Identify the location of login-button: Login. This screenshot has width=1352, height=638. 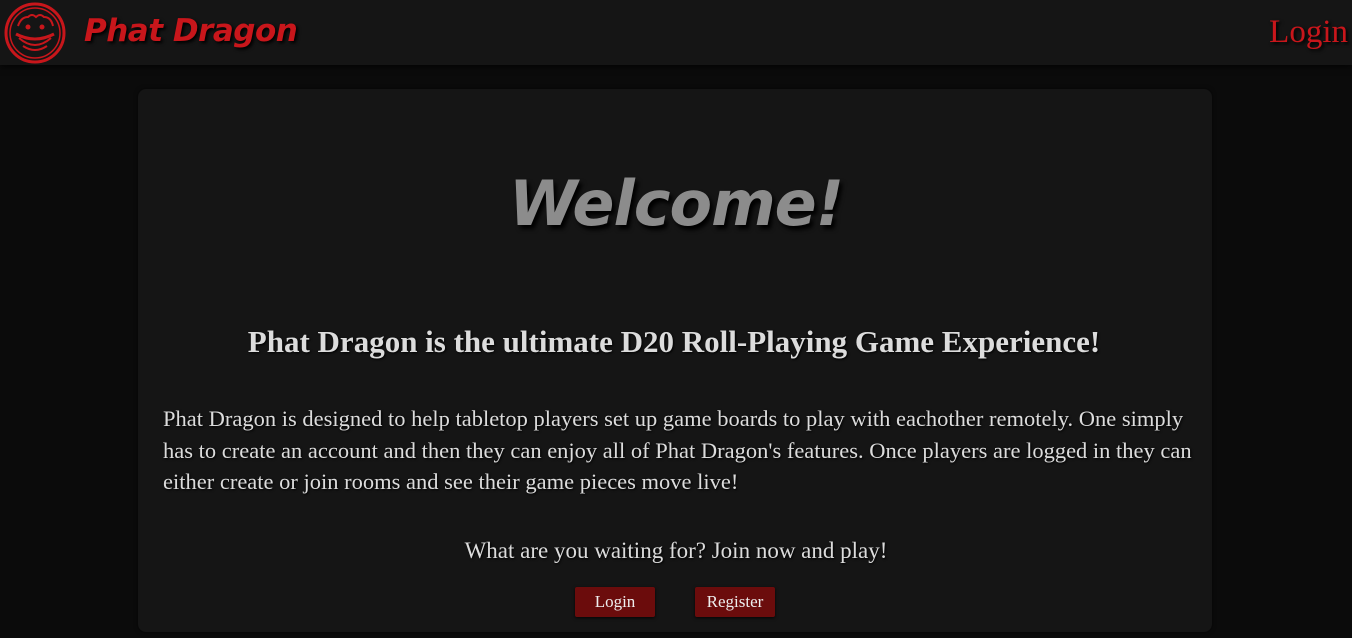
(615, 602).